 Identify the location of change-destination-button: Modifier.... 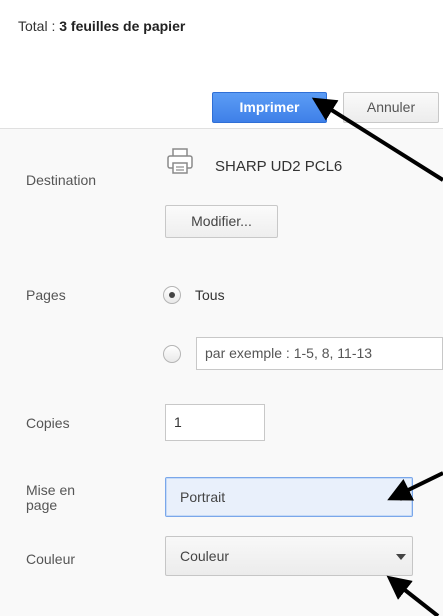
(221, 221).